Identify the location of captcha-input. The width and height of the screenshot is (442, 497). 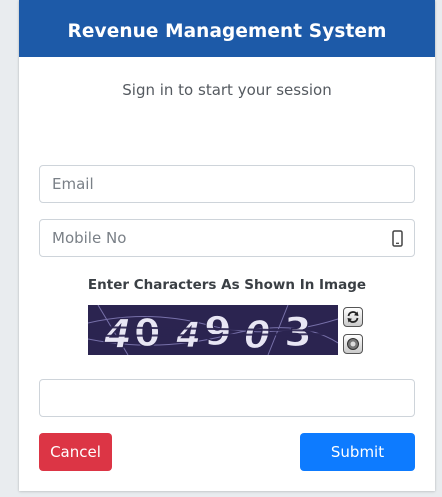
(227, 398).